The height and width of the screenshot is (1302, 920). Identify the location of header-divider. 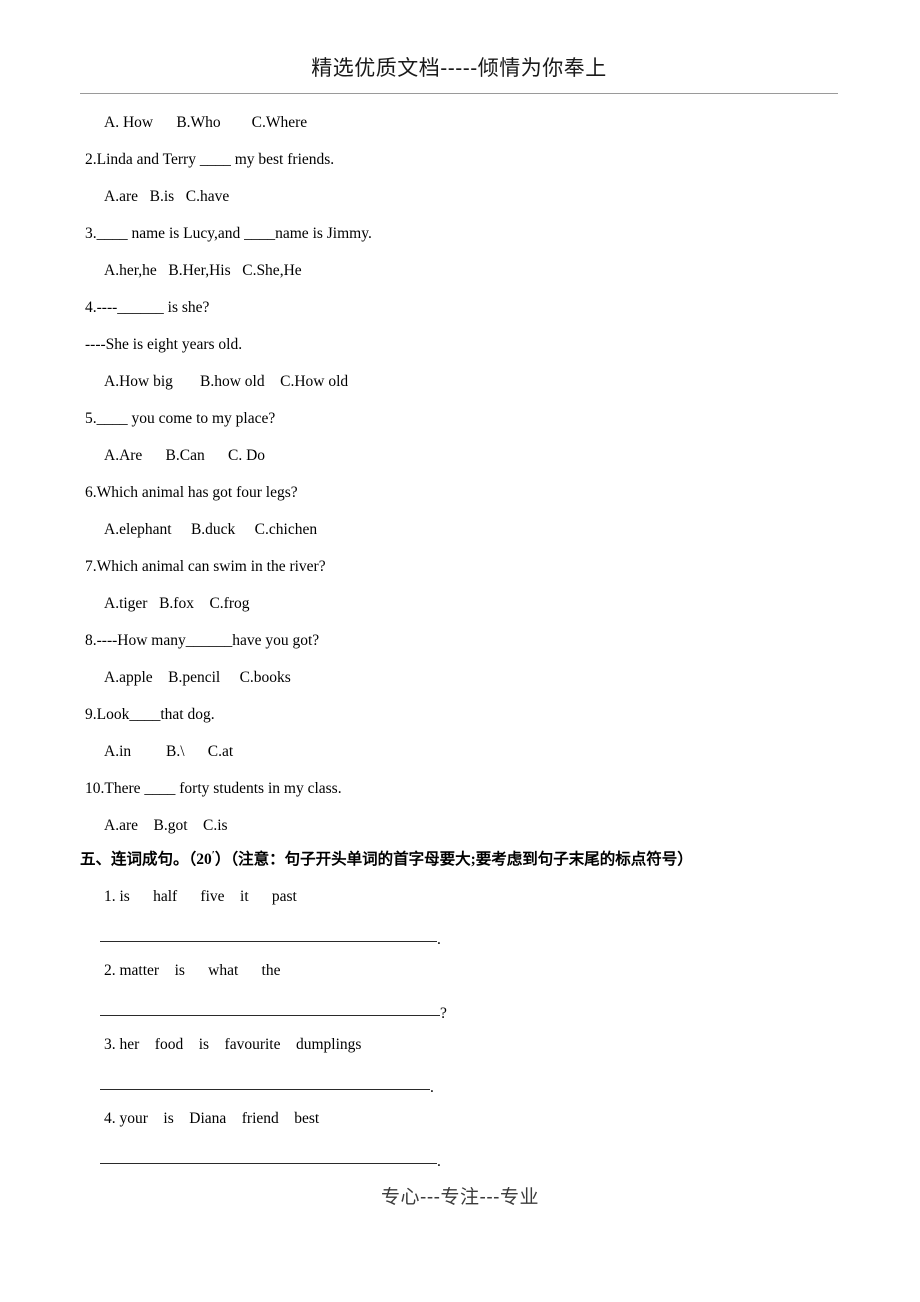
(459, 93).